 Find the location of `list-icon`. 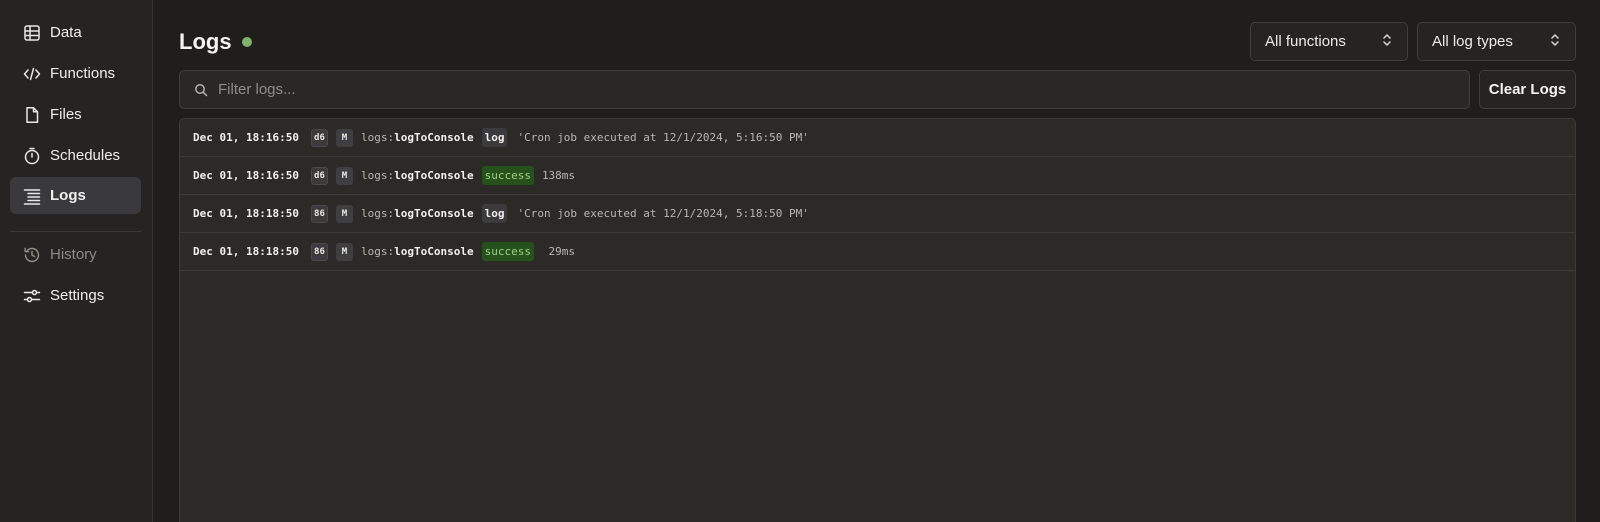

list-icon is located at coordinates (32, 196).